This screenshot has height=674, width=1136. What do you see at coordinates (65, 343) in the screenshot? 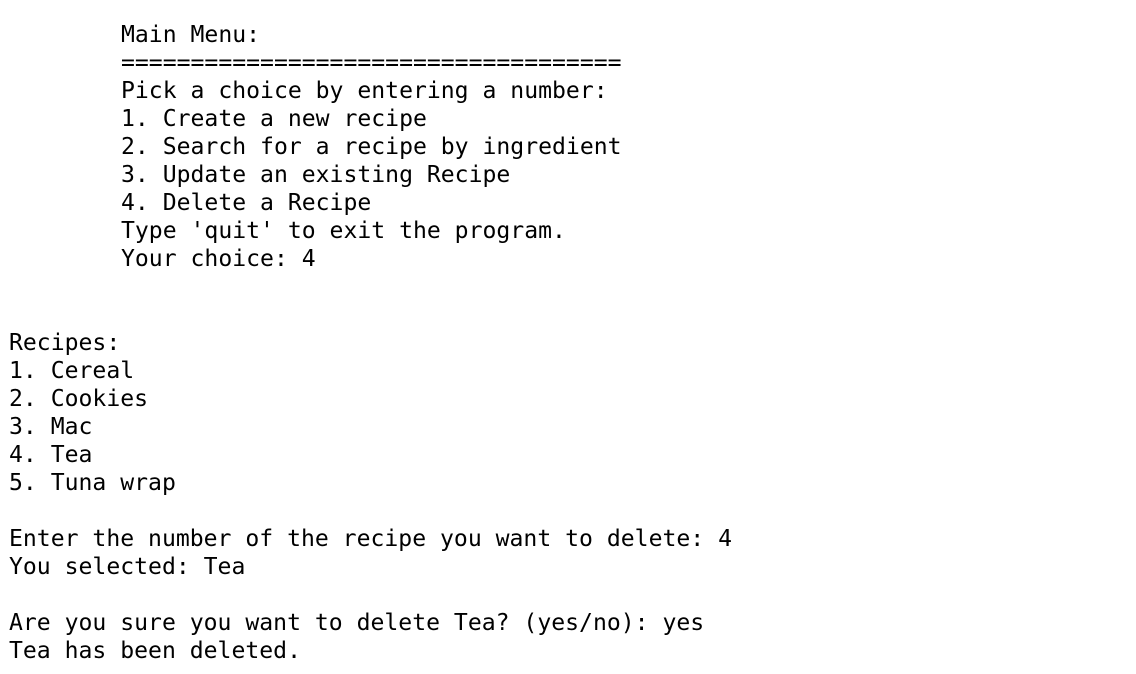
I see `recipes-heading: Recipes:` at bounding box center [65, 343].